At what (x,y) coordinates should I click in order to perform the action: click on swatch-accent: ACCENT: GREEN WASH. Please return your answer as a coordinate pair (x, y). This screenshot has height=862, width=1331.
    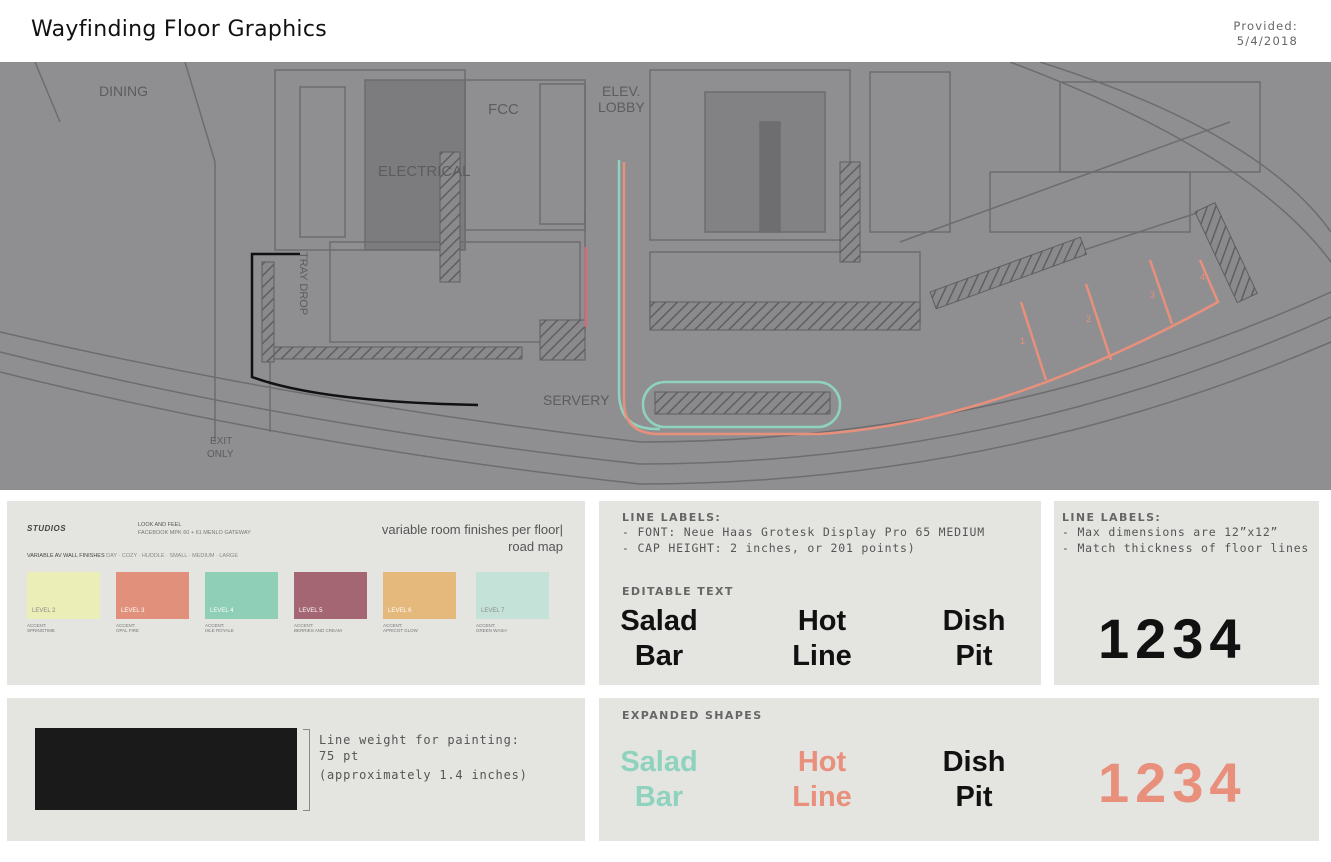
    Looking at the image, I should click on (491, 628).